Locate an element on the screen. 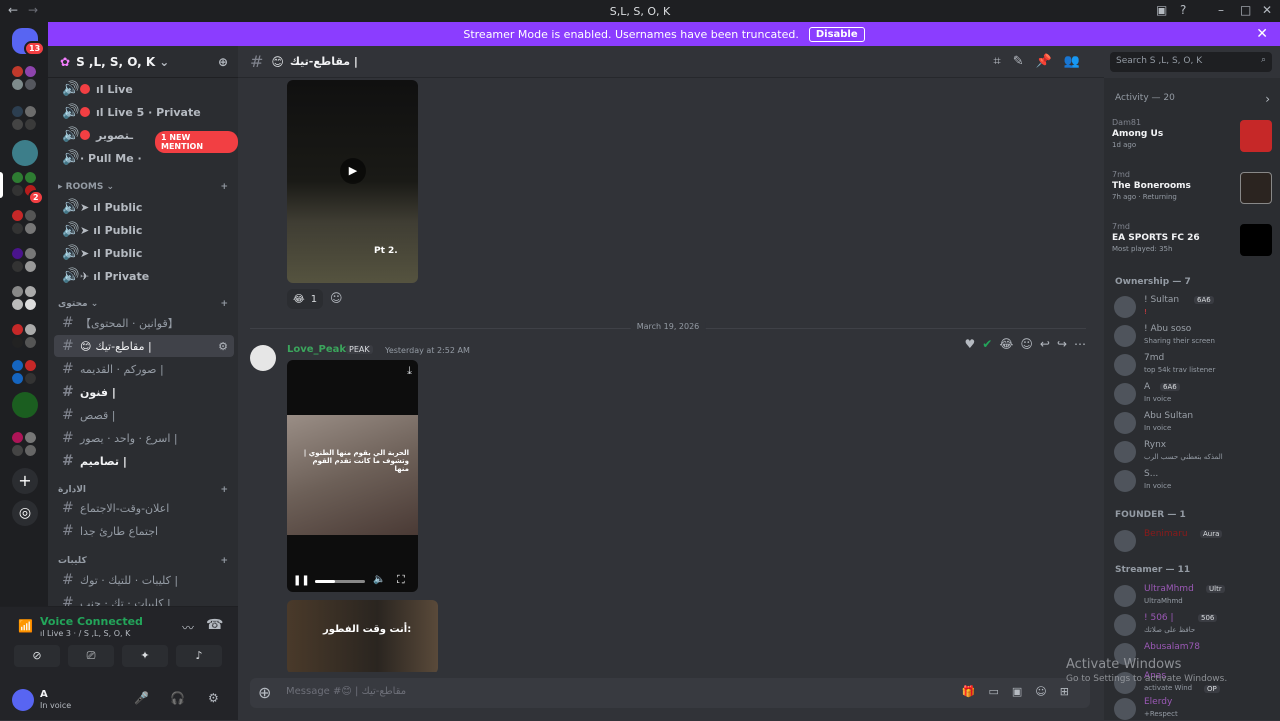  video-attachment: ▶ Pt 2. is located at coordinates (352, 181).